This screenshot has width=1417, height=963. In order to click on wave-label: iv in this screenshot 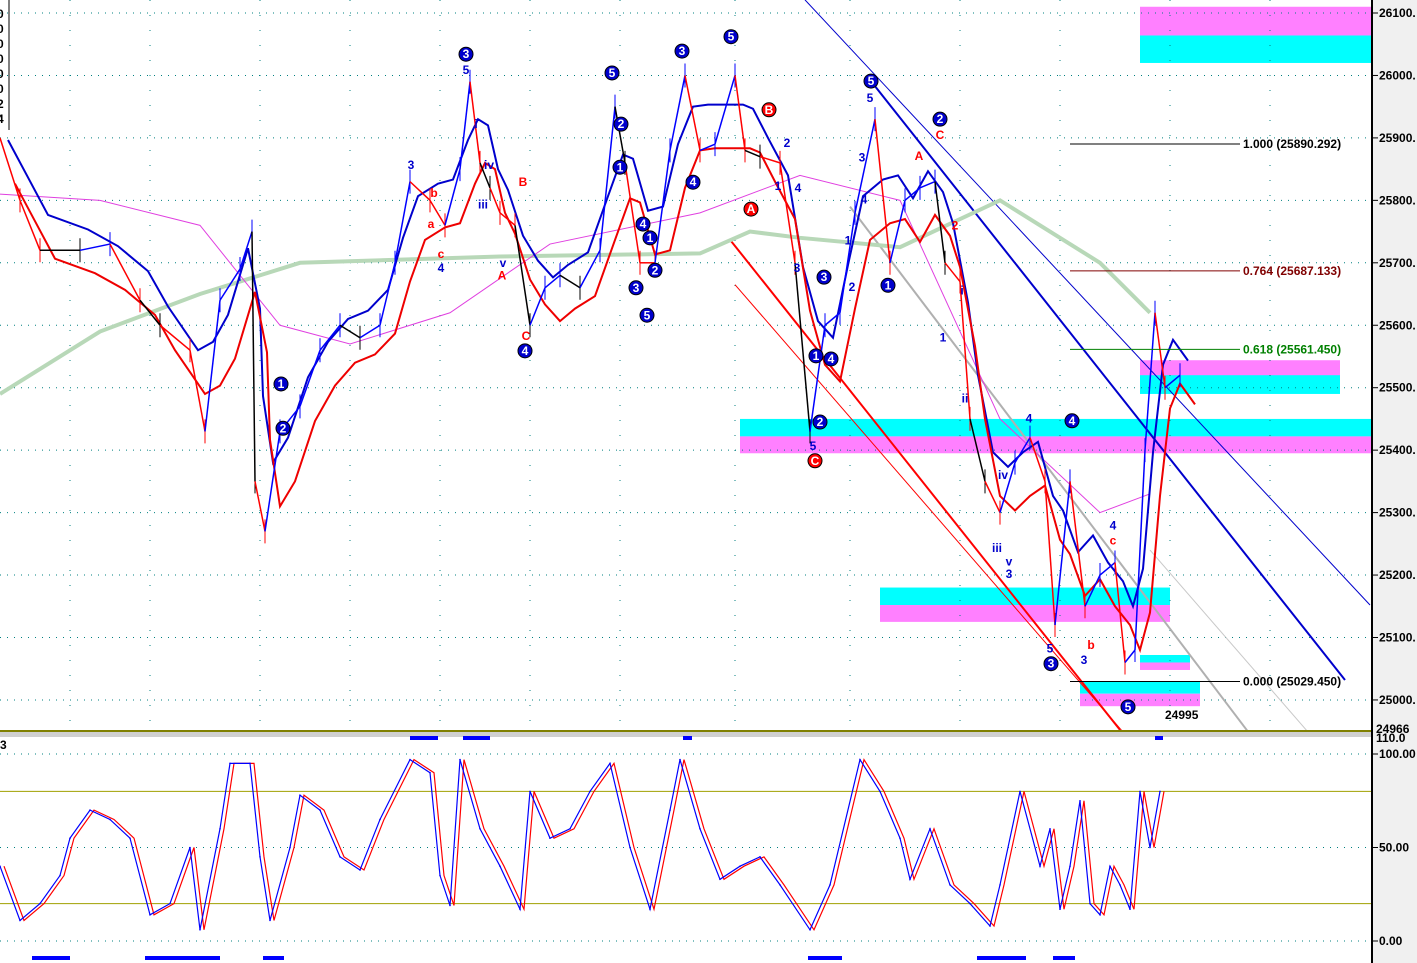, I will do `click(489, 165)`.